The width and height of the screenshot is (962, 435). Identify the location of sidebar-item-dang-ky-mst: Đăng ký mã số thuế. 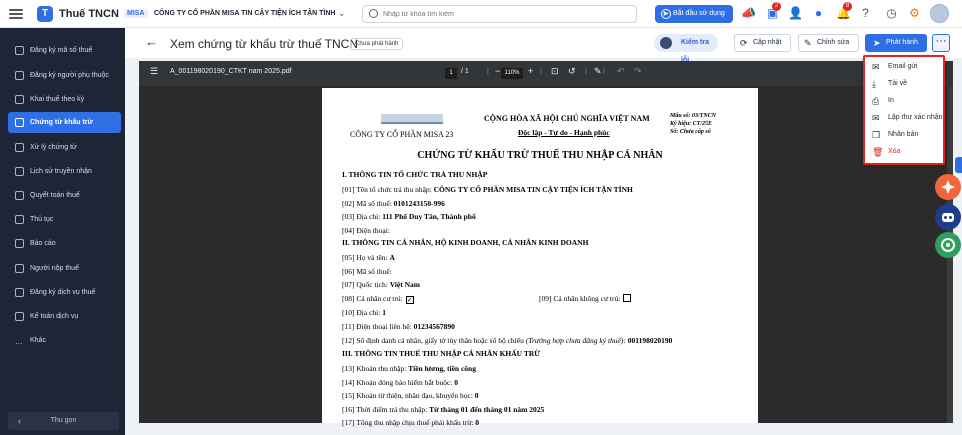
(64, 50).